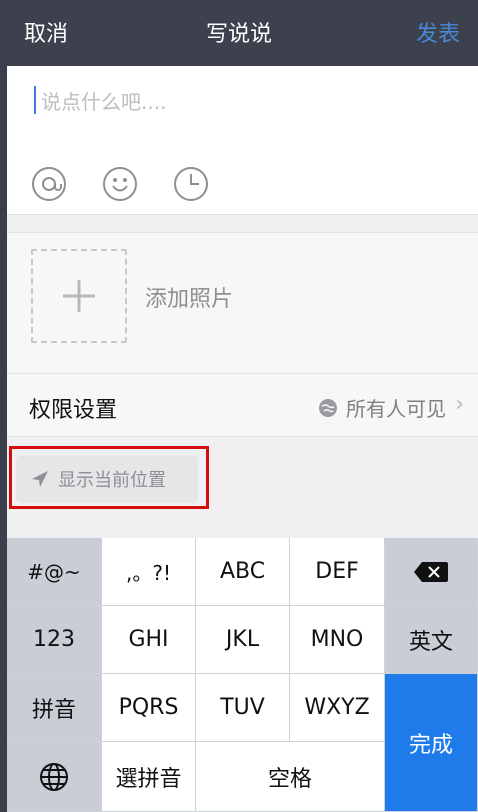 Image resolution: width=478 pixels, height=812 pixels. I want to click on add-photo-button, so click(79, 296).